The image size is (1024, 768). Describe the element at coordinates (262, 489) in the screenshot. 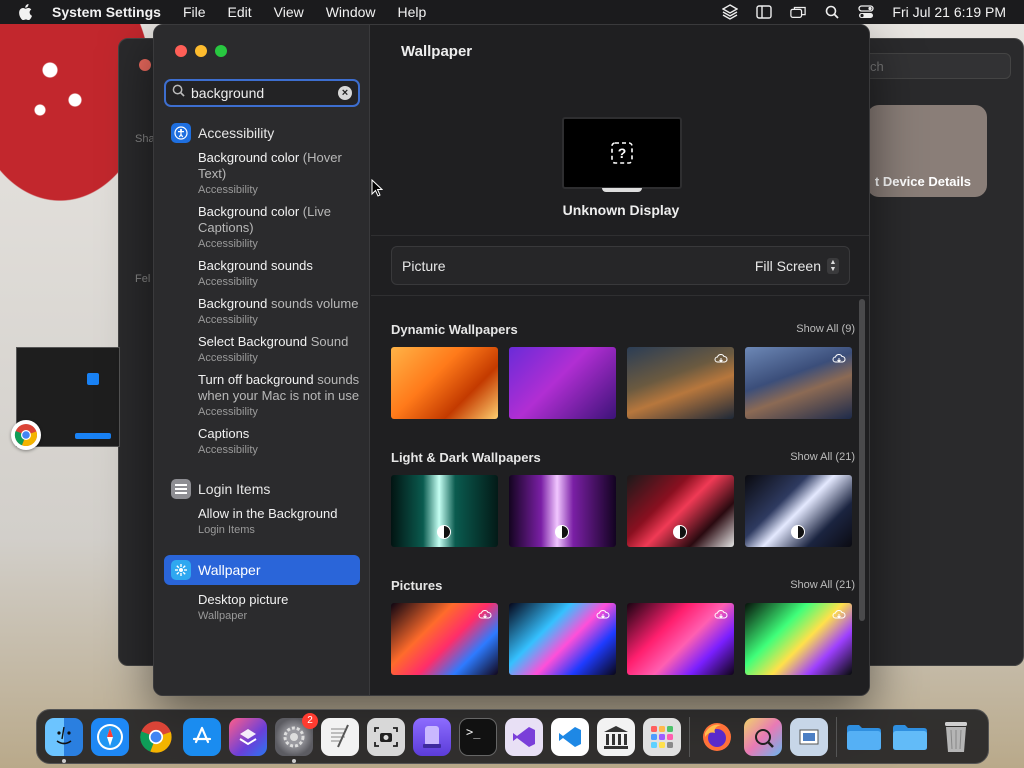

I see `result-category-login-items: Login Items` at that location.